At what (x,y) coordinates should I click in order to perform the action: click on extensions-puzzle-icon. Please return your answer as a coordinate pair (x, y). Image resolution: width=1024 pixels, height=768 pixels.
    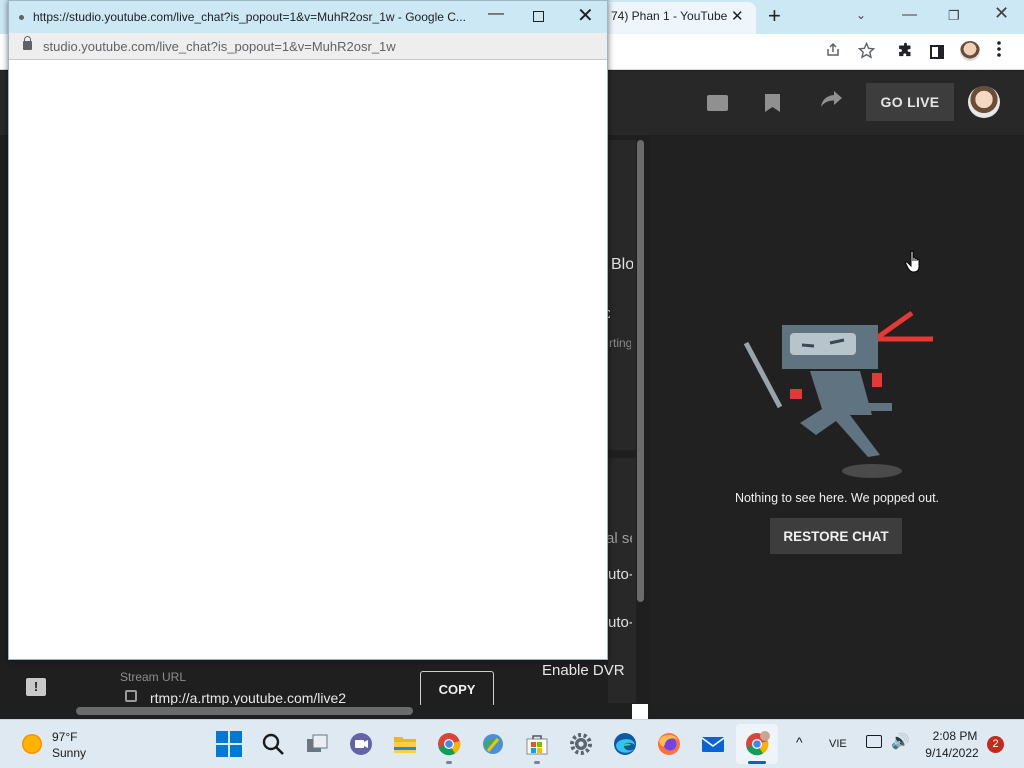
    Looking at the image, I should click on (905, 53).